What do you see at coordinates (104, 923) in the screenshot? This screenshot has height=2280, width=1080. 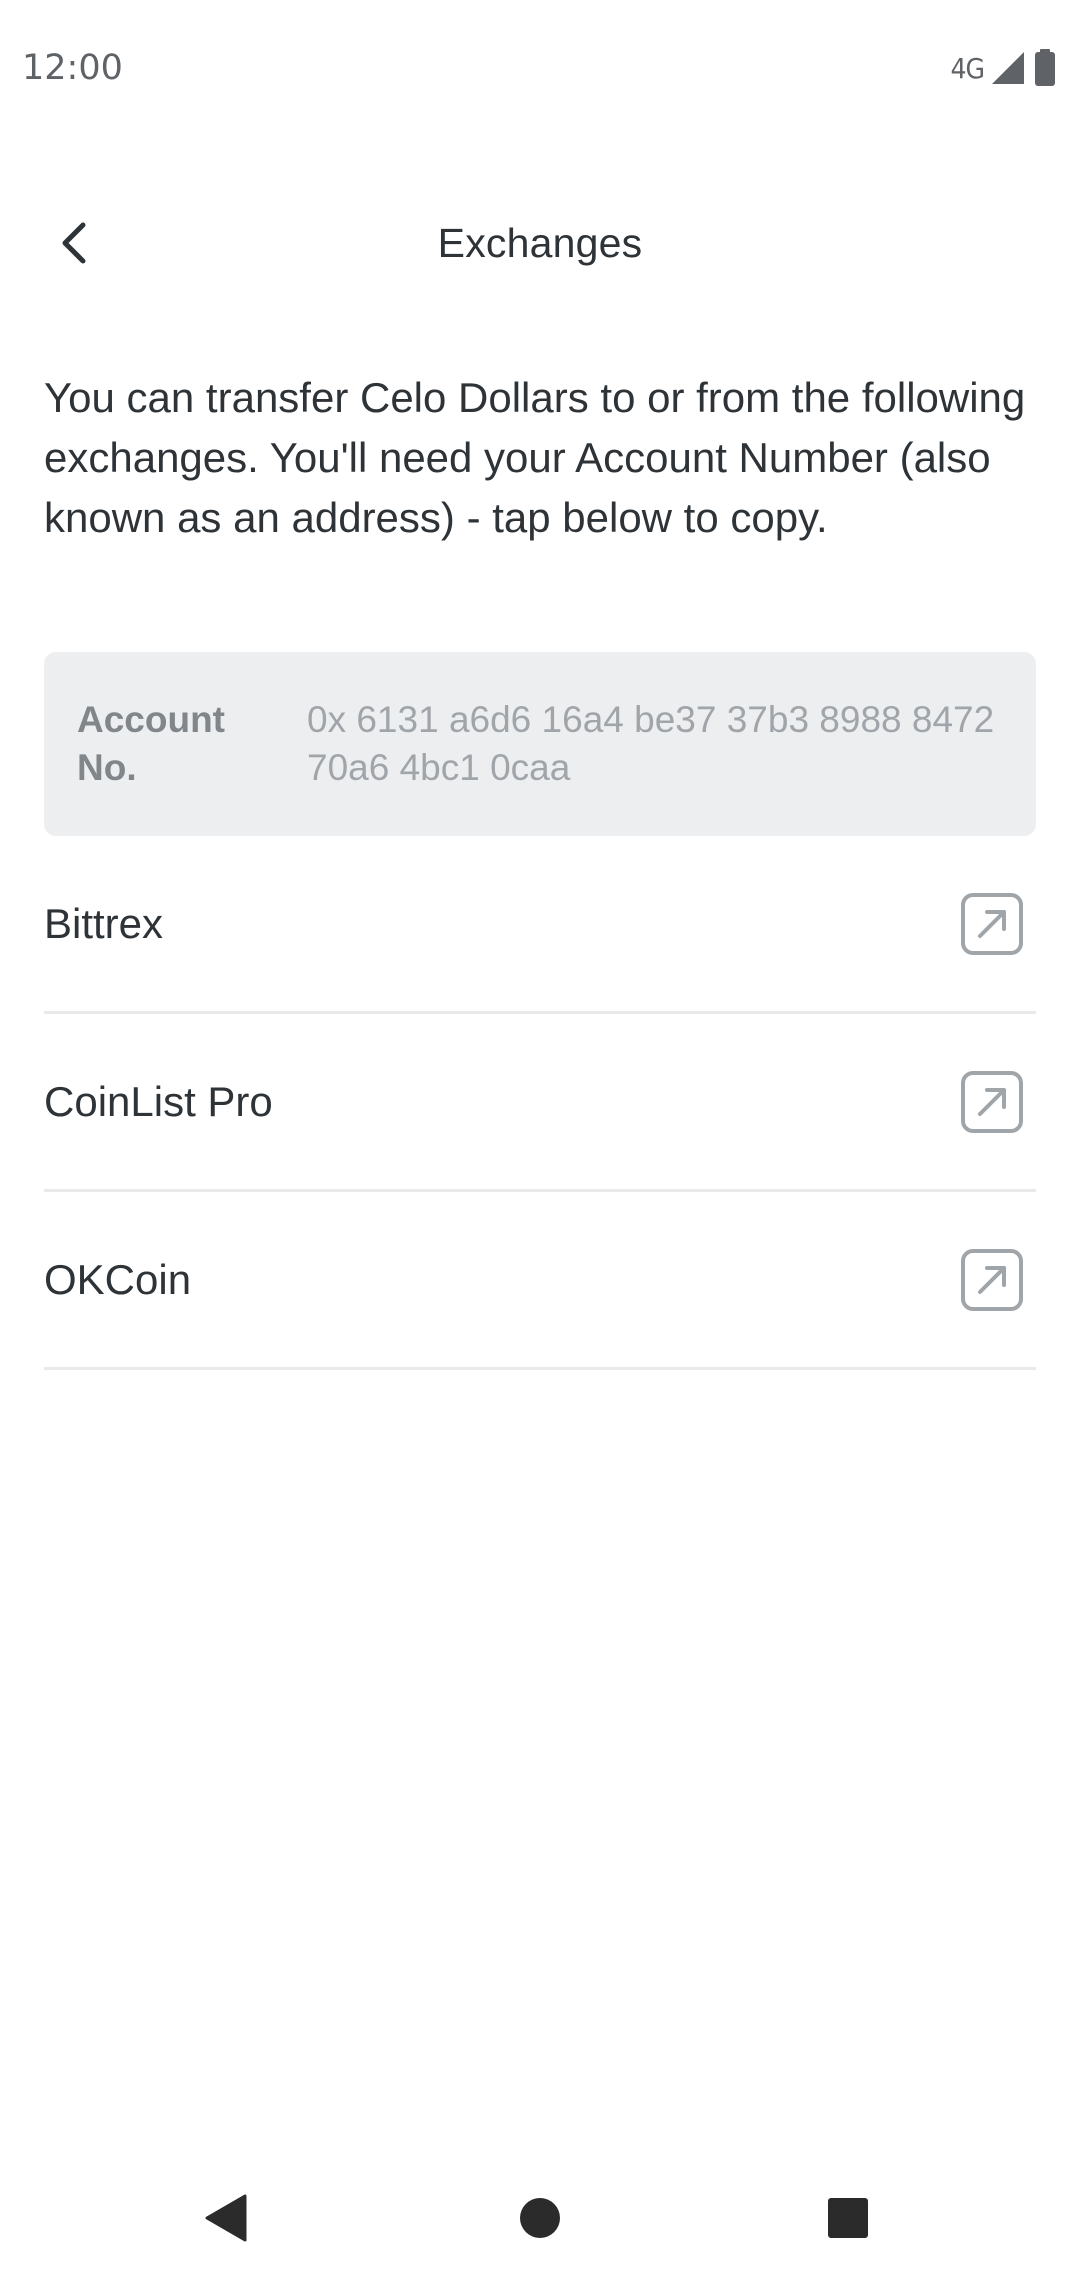 I see `exchange-name: Bittrex` at bounding box center [104, 923].